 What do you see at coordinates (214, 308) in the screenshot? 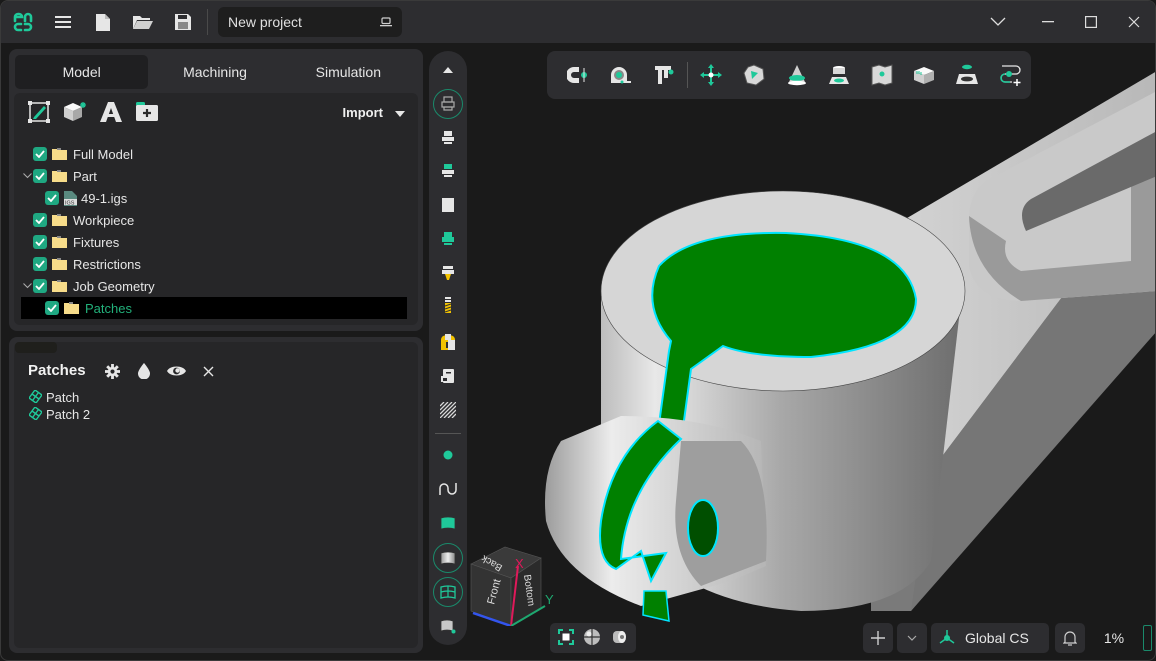
I see `tree-item: Patches` at bounding box center [214, 308].